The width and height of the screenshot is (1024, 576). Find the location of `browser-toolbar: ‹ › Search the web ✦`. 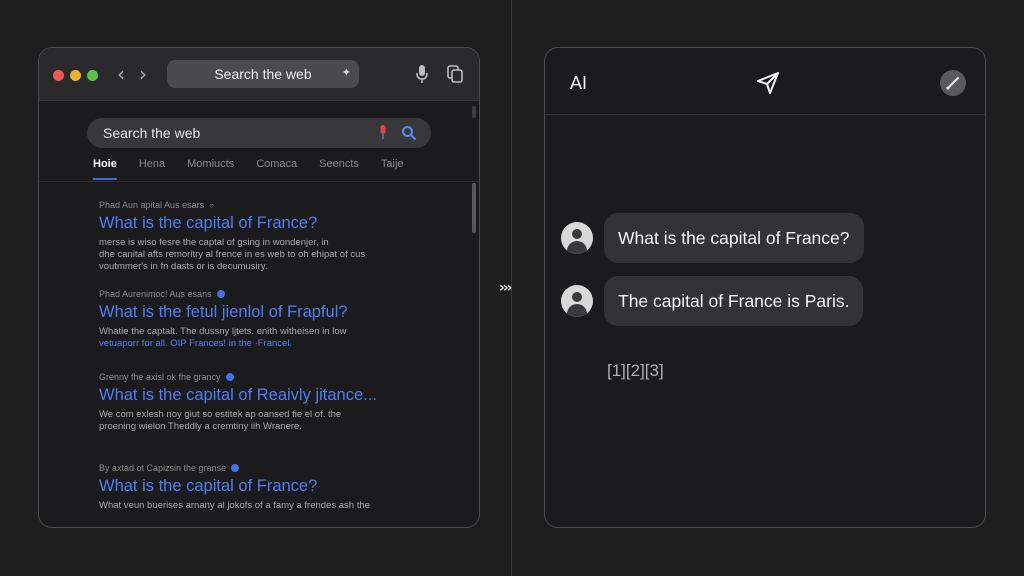

browser-toolbar: ‹ › Search the web ✦ is located at coordinates (259, 74).